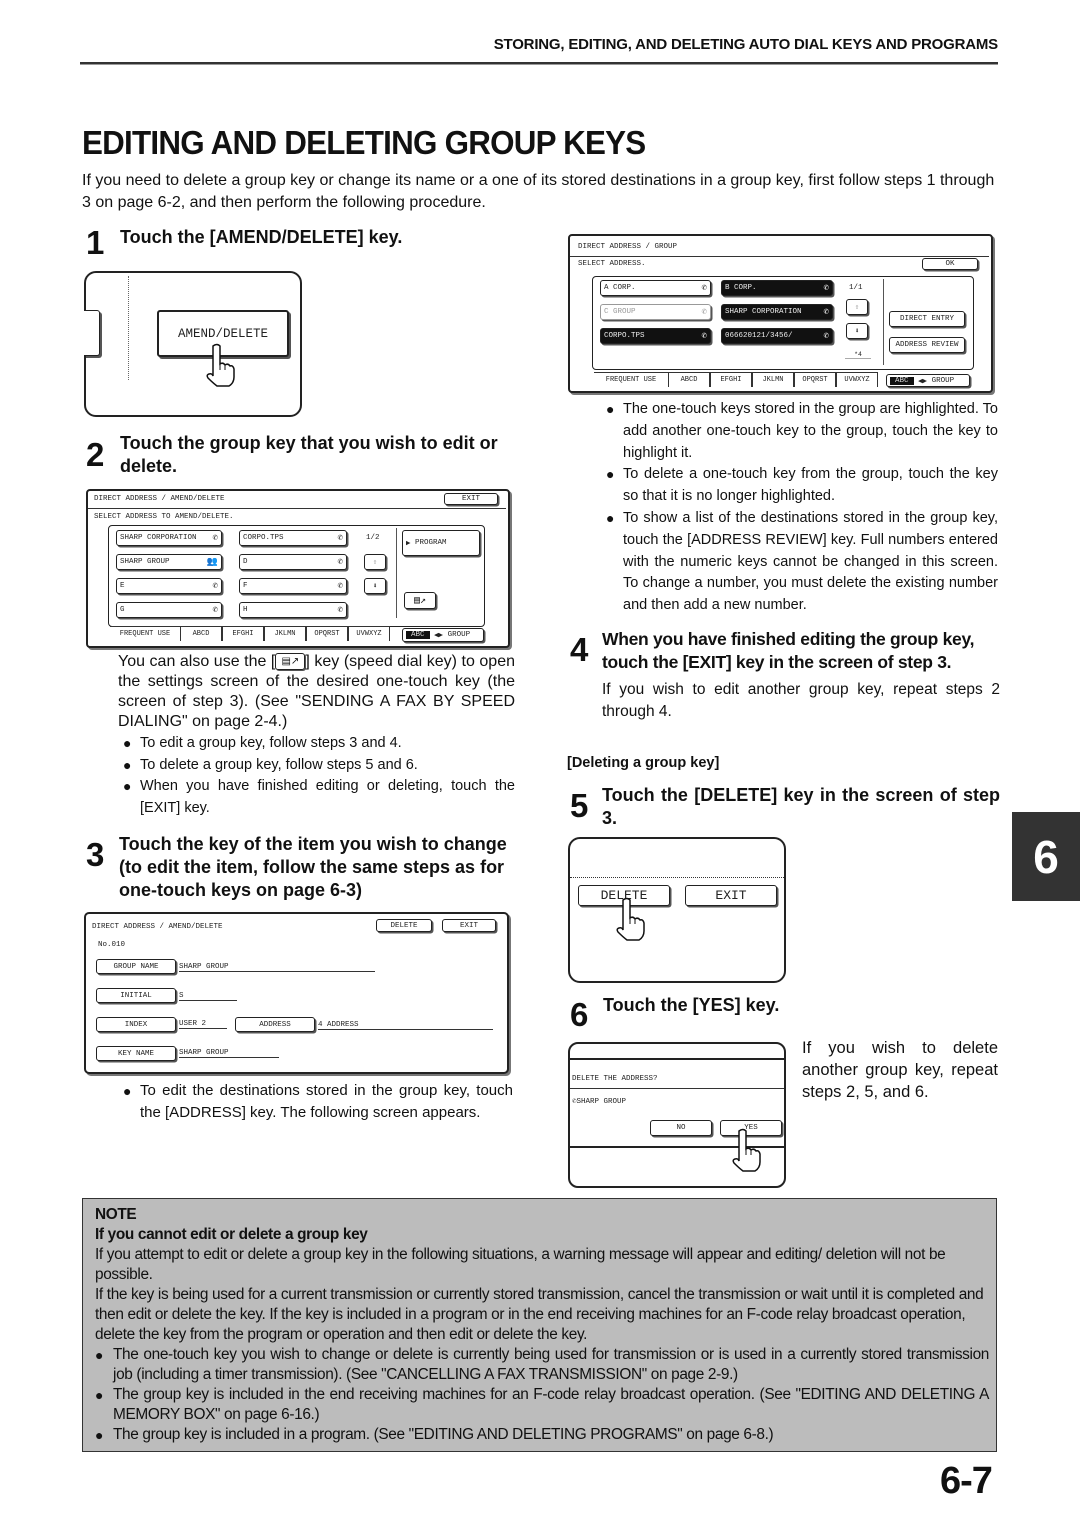  What do you see at coordinates (655, 288) in the screenshot?
I see `one-touch-key: A CORP. ✆` at bounding box center [655, 288].